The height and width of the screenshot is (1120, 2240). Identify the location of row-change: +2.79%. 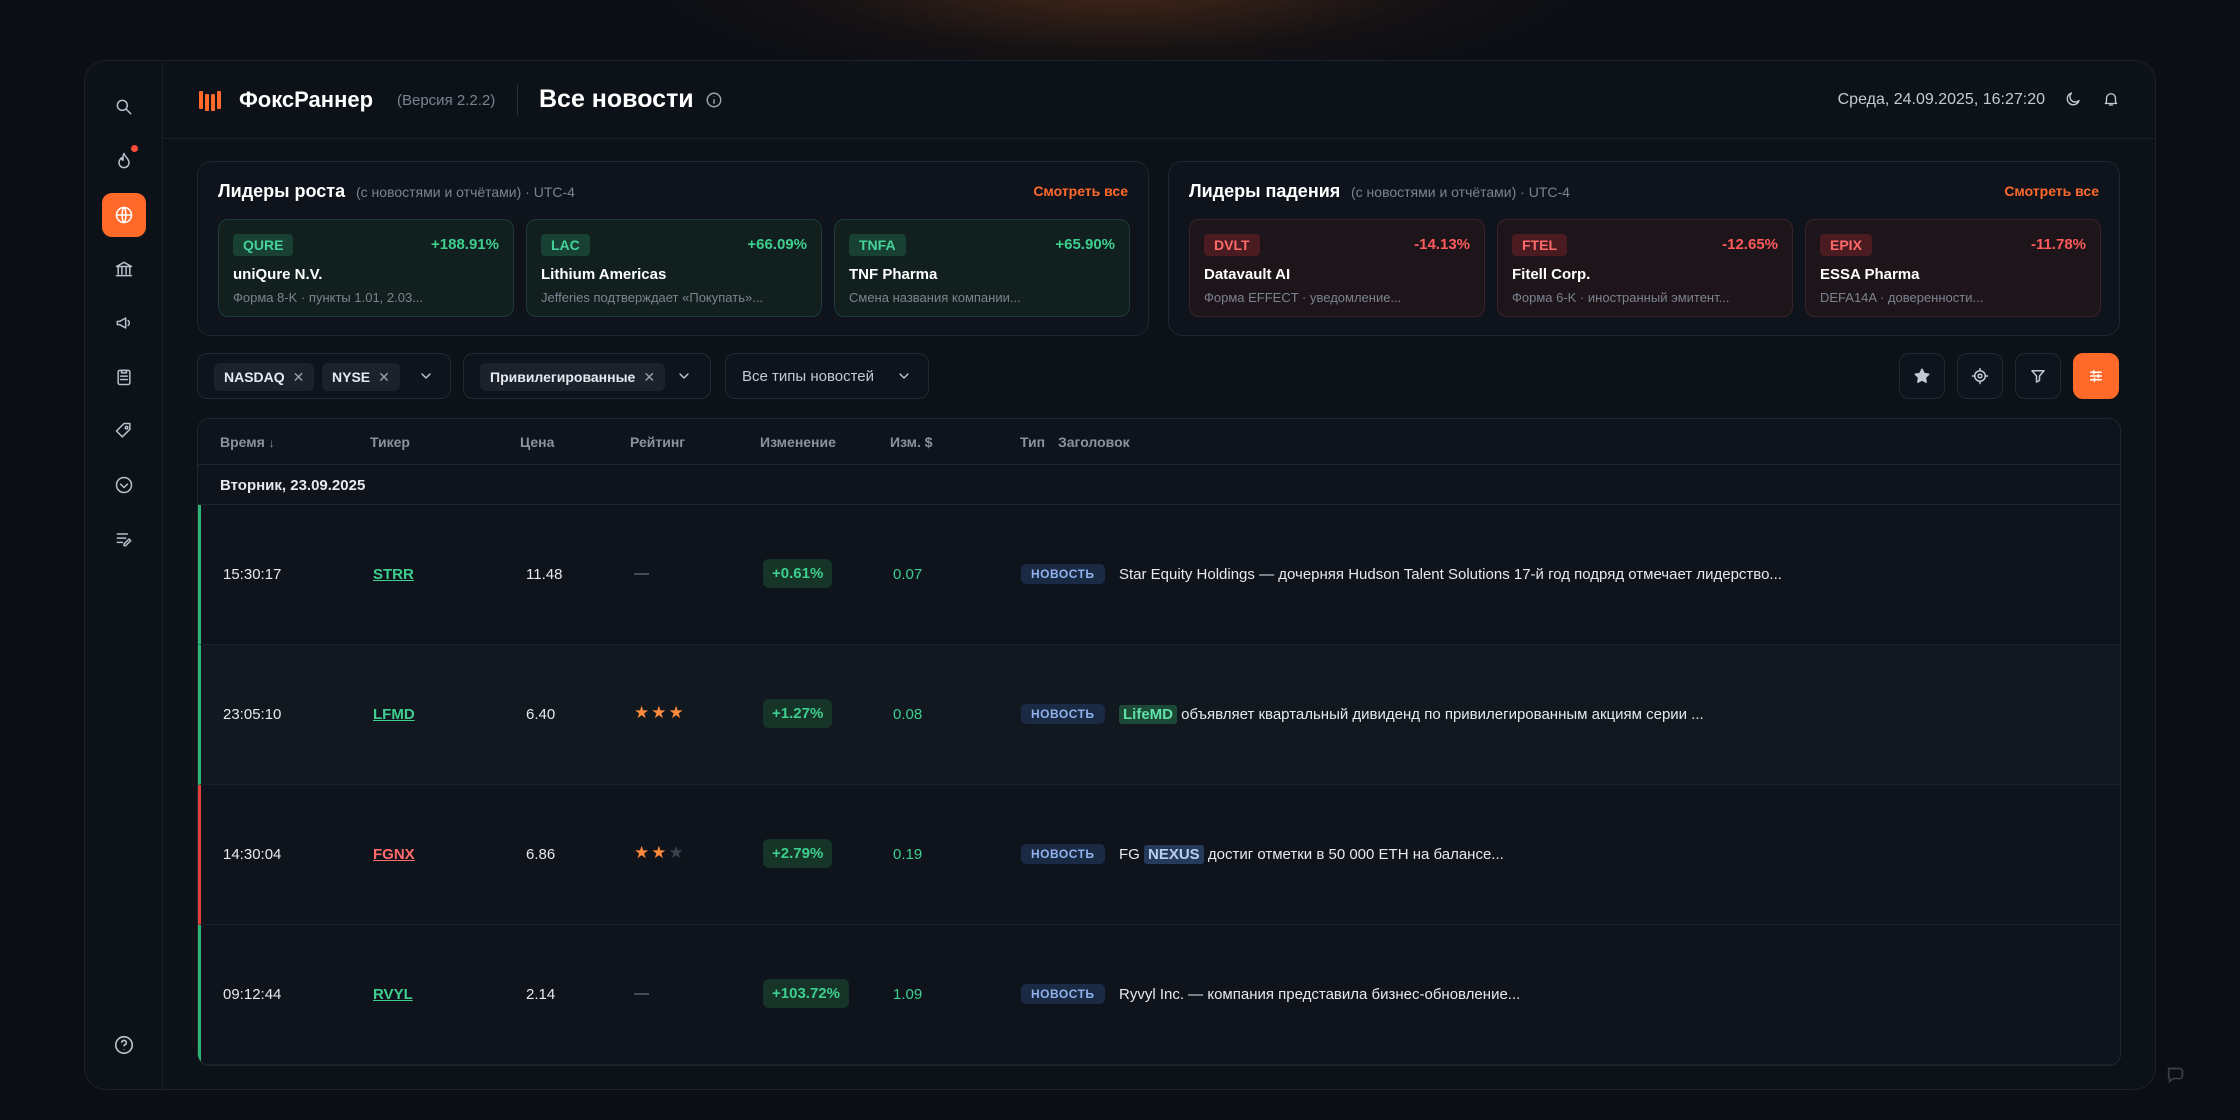
(798, 853).